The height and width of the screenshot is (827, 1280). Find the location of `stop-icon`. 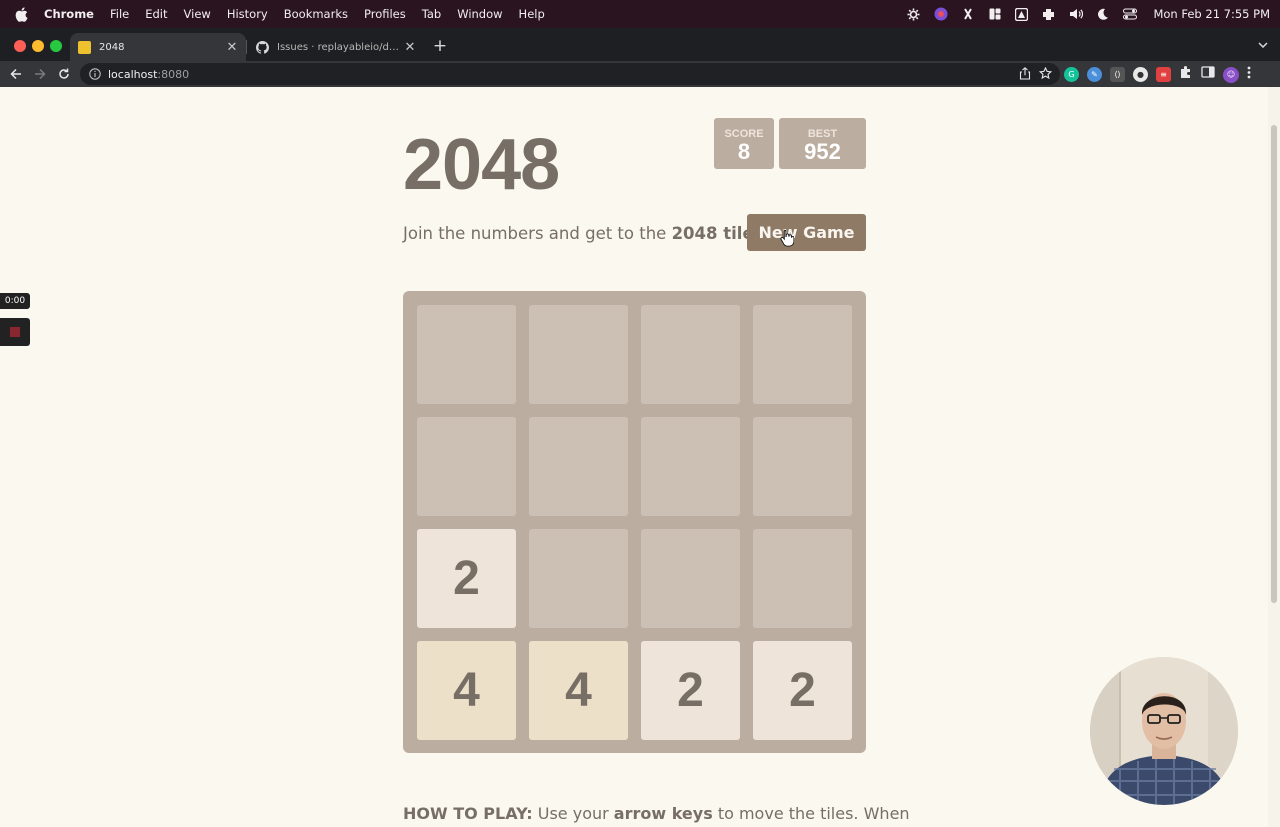

stop-icon is located at coordinates (15, 332).